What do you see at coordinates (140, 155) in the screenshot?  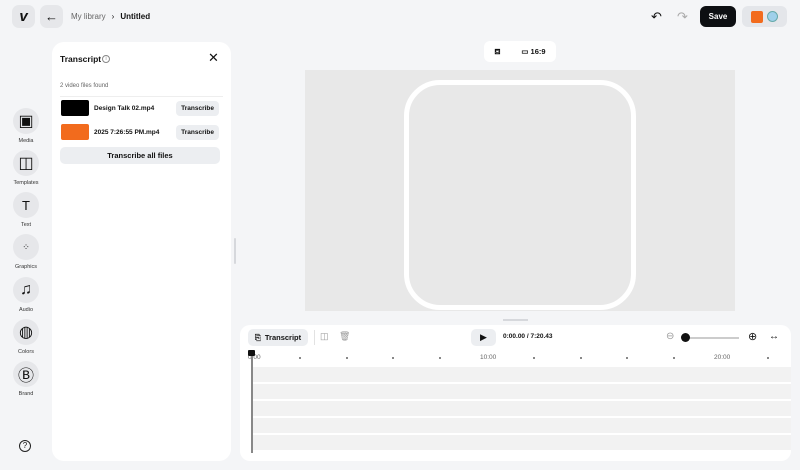 I see `transcribe-all-button: Transcribe all files` at bounding box center [140, 155].